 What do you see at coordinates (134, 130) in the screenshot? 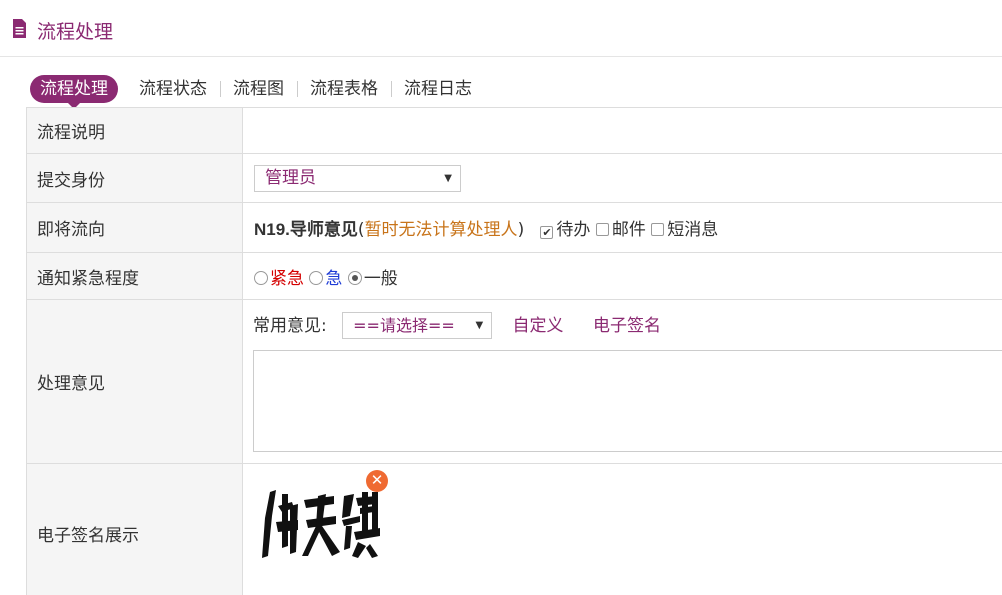
I see `description-label: 流程说明` at bounding box center [134, 130].